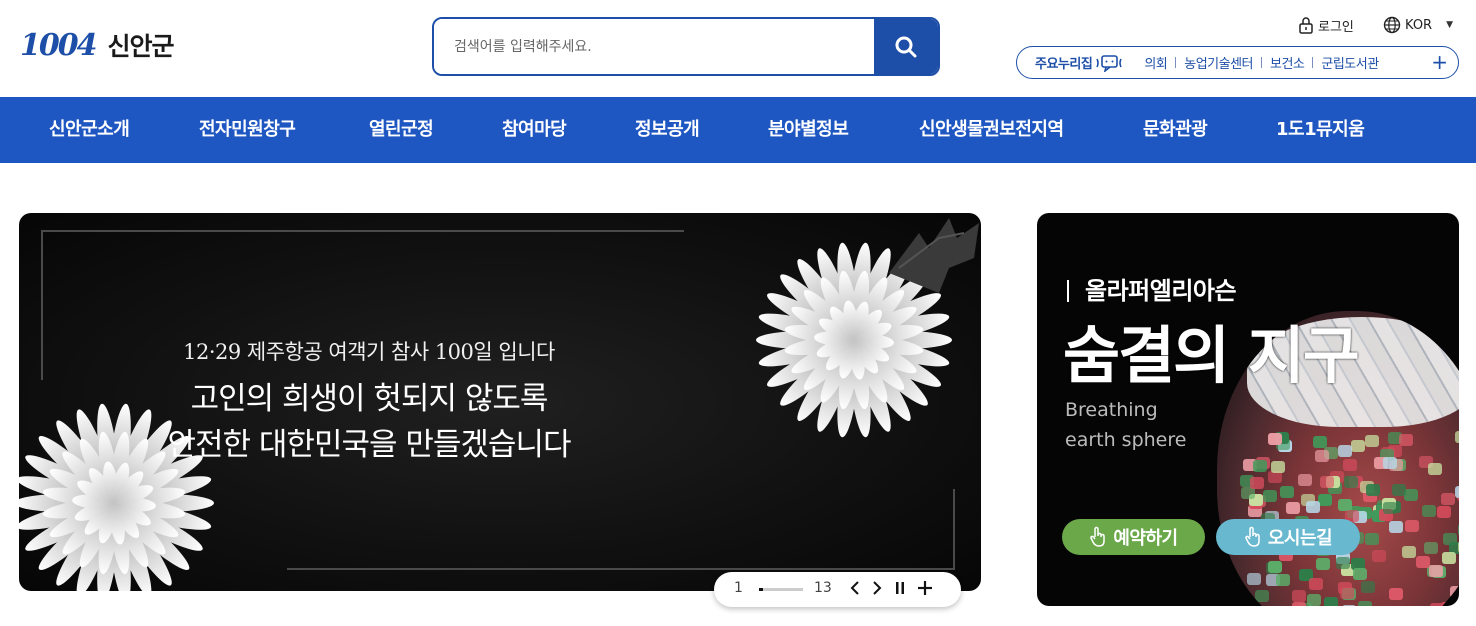 Image resolution: width=1476 pixels, height=626 pixels. What do you see at coordinates (1175, 130) in the screenshot?
I see `nav-item-culture-tourism: 문화관광` at bounding box center [1175, 130].